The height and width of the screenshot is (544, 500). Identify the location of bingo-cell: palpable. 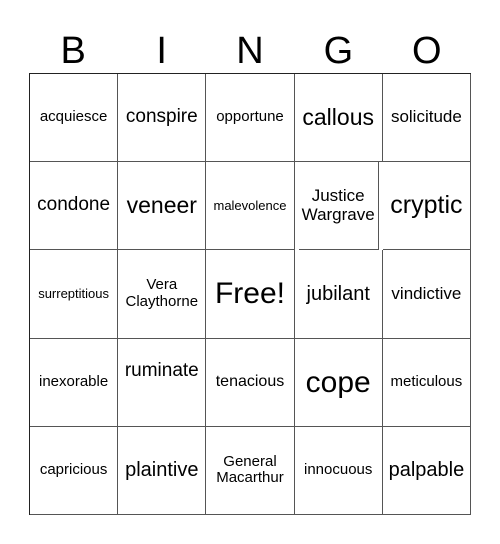
(426, 470).